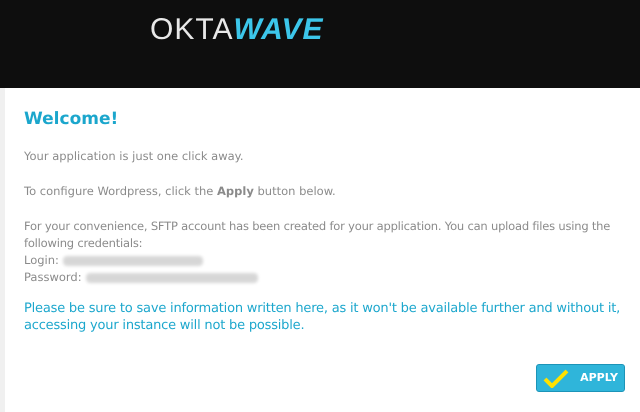 The height and width of the screenshot is (412, 640). What do you see at coordinates (53, 277) in the screenshot?
I see `credential-label: Password:` at bounding box center [53, 277].